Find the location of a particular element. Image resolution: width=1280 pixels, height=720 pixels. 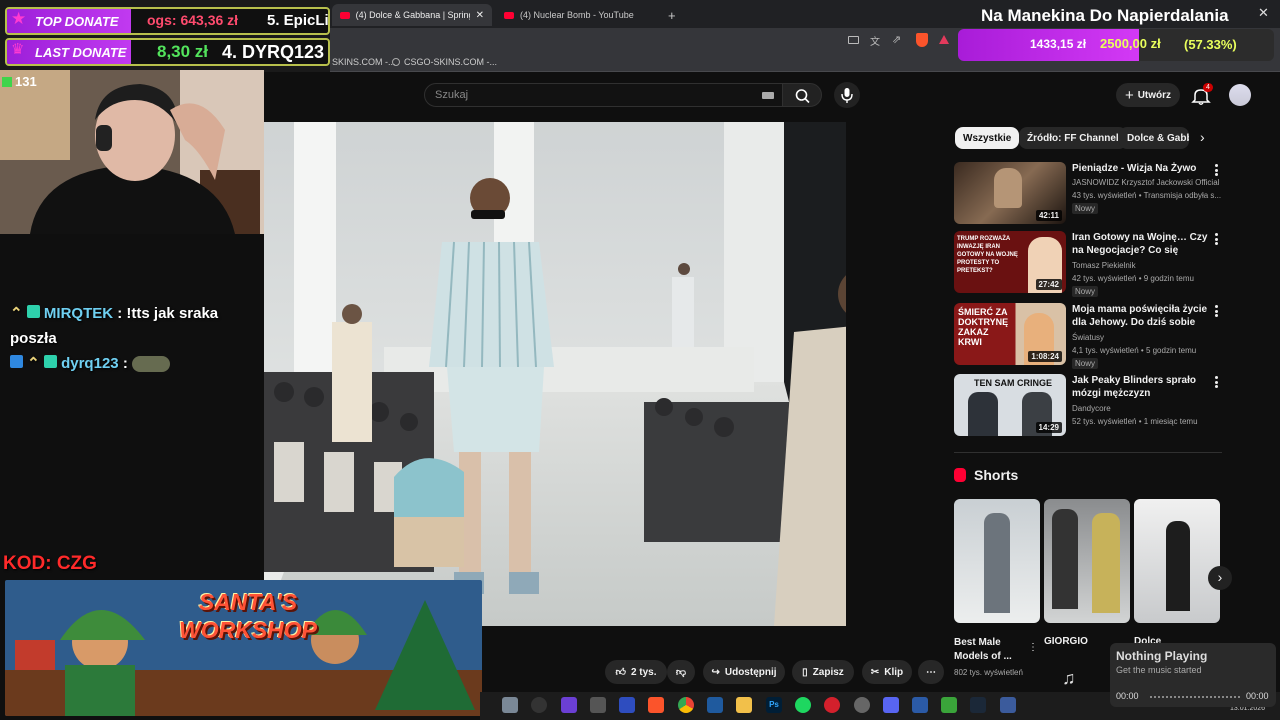

promo-code: KOD: CZG is located at coordinates (50, 563).